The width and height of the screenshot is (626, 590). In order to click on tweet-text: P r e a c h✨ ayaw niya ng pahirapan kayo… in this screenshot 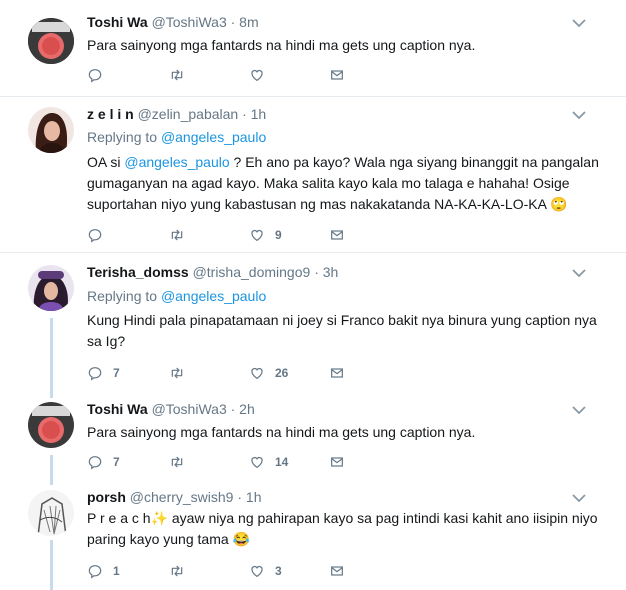, I will do `click(347, 529)`.